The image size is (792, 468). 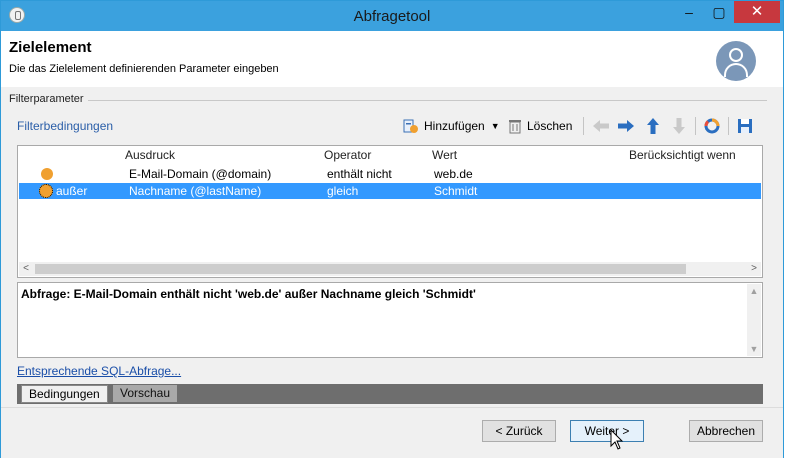 What do you see at coordinates (757, 12) in the screenshot?
I see `close-button: ✕` at bounding box center [757, 12].